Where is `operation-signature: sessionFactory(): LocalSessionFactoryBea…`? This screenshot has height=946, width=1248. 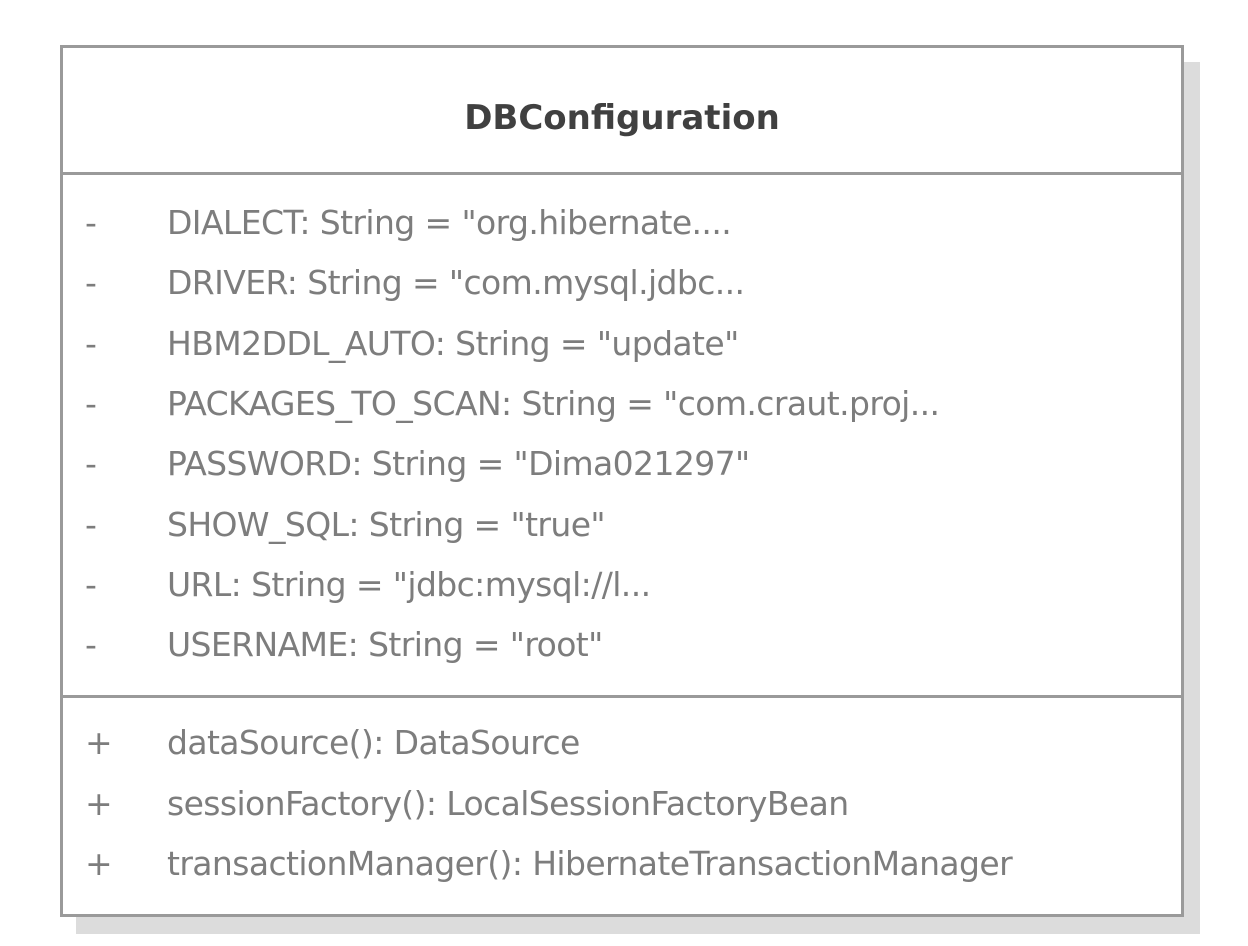
operation-signature: sessionFactory(): LocalSessionFactoryBea… is located at coordinates (508, 803).